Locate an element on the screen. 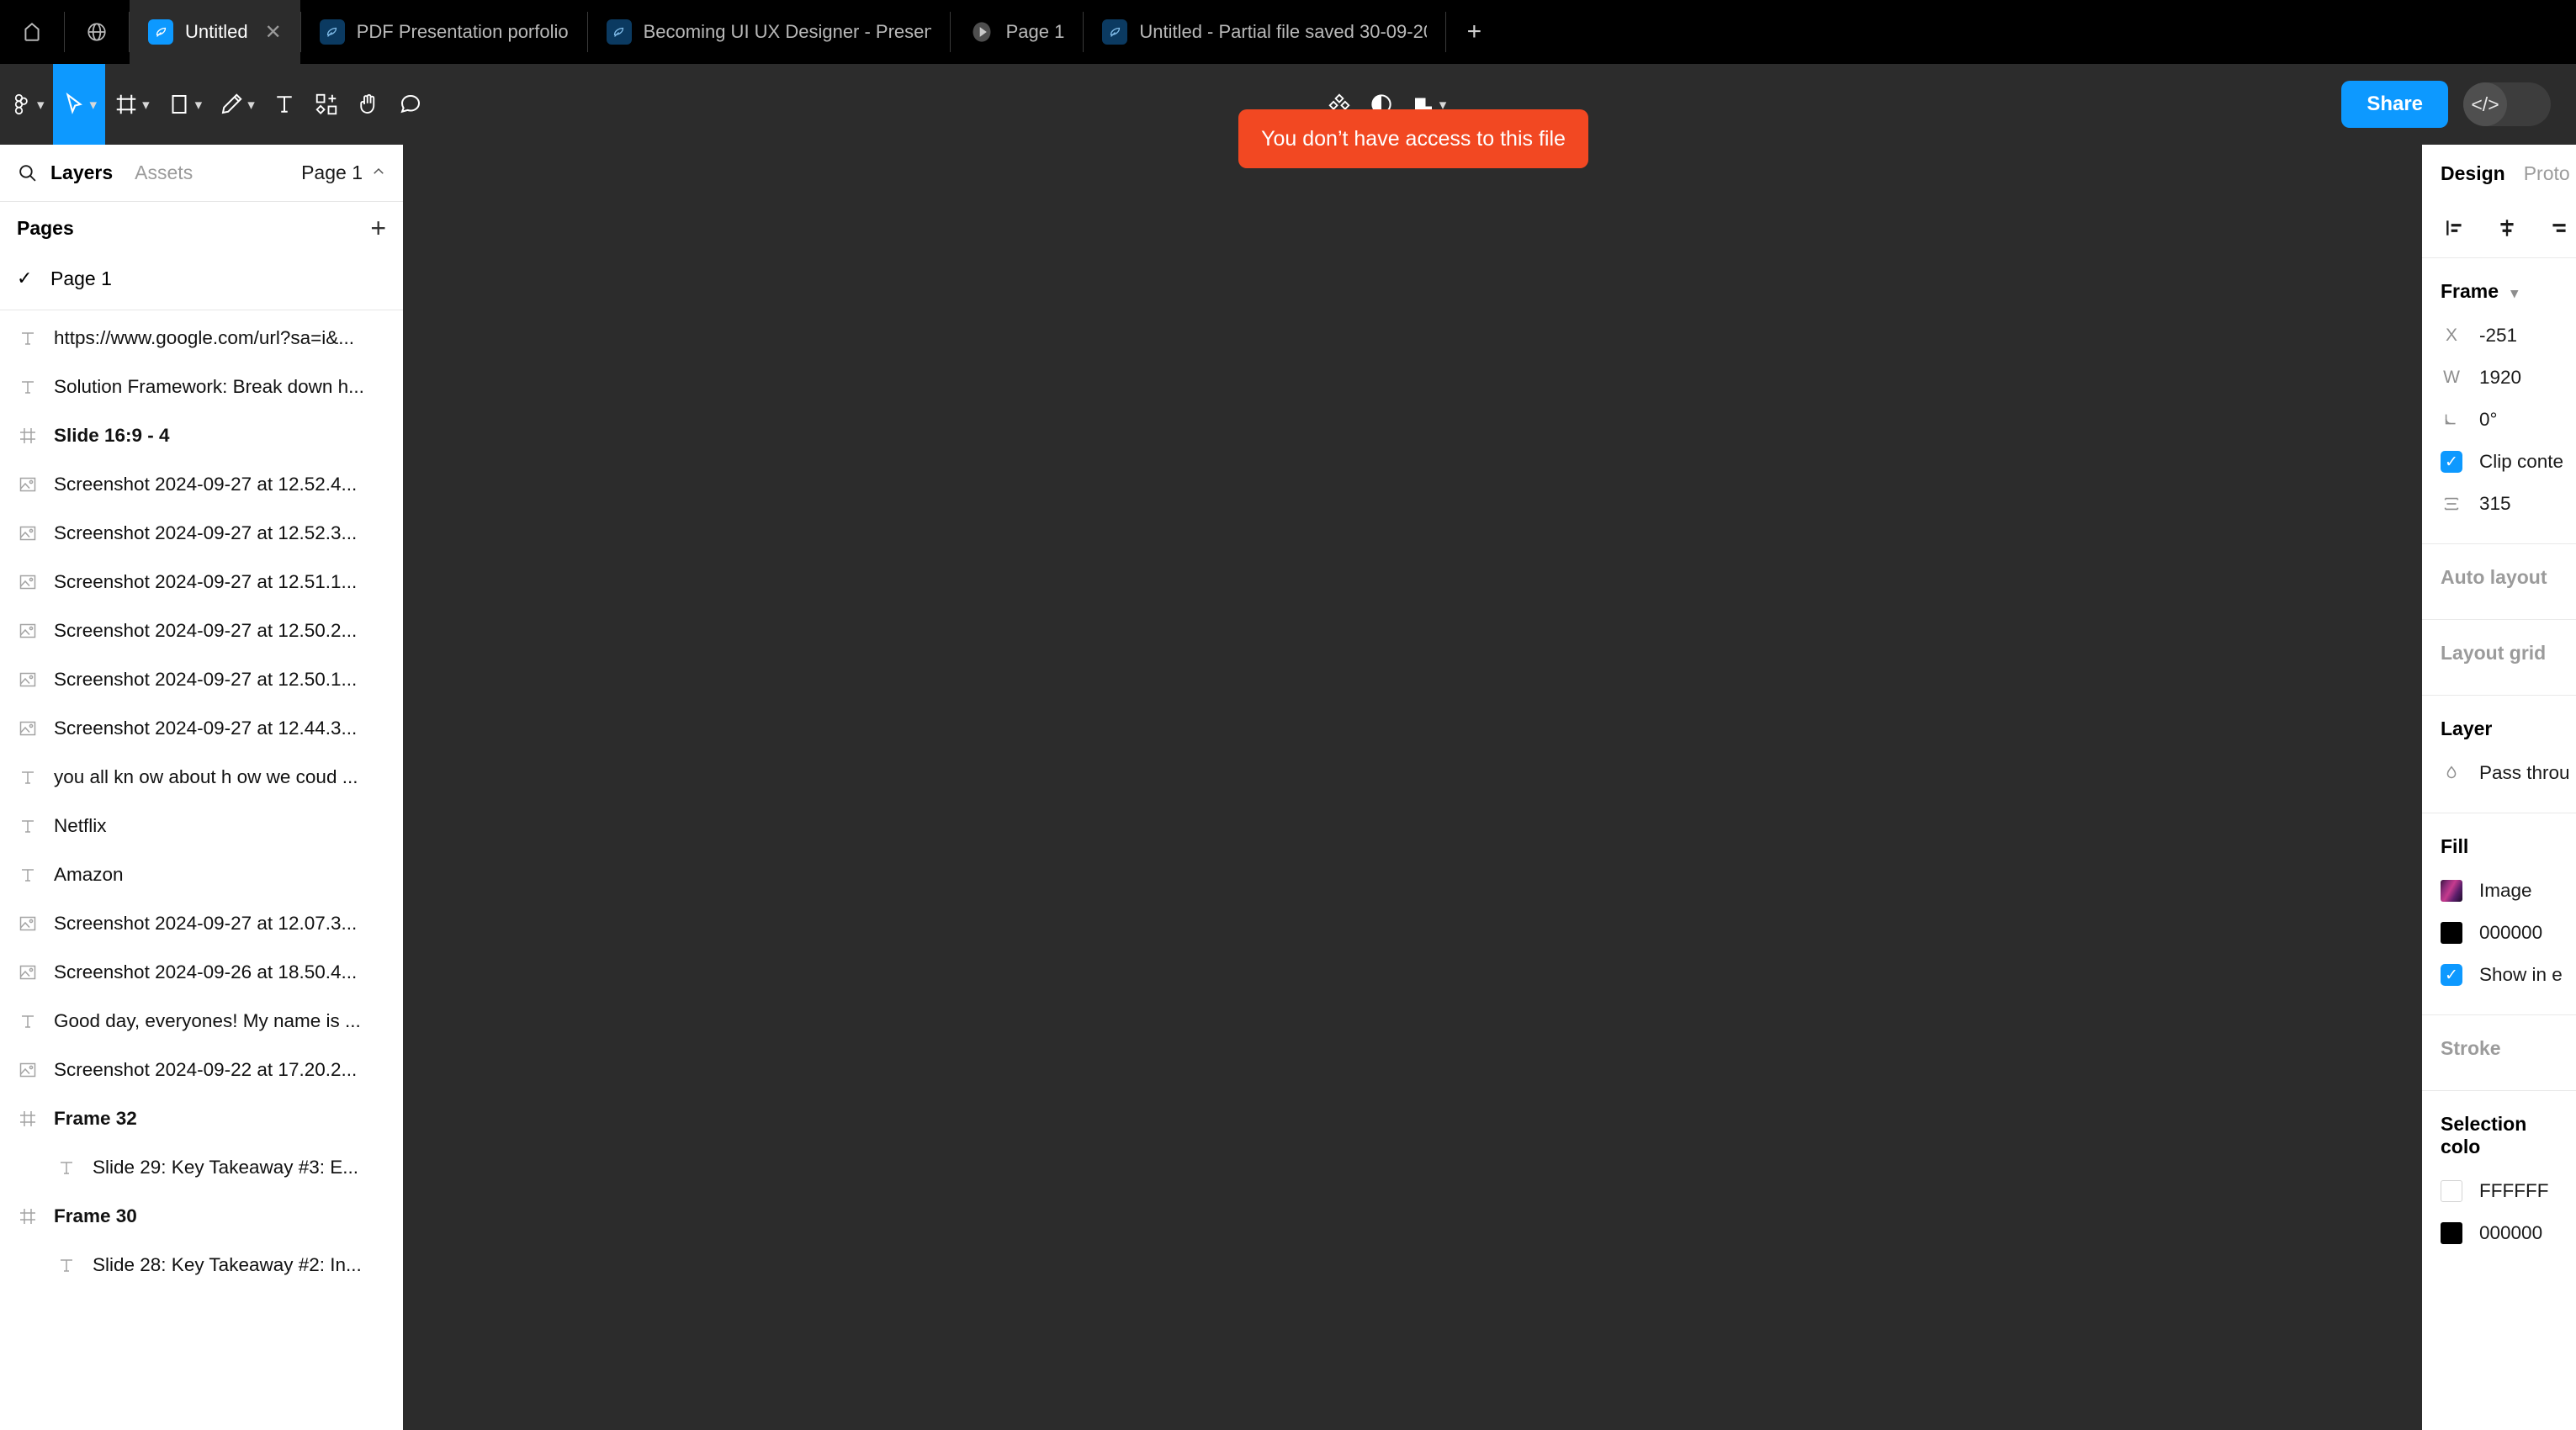 The image size is (2576, 1430). color-fill-swatch is located at coordinates (2451, 933).